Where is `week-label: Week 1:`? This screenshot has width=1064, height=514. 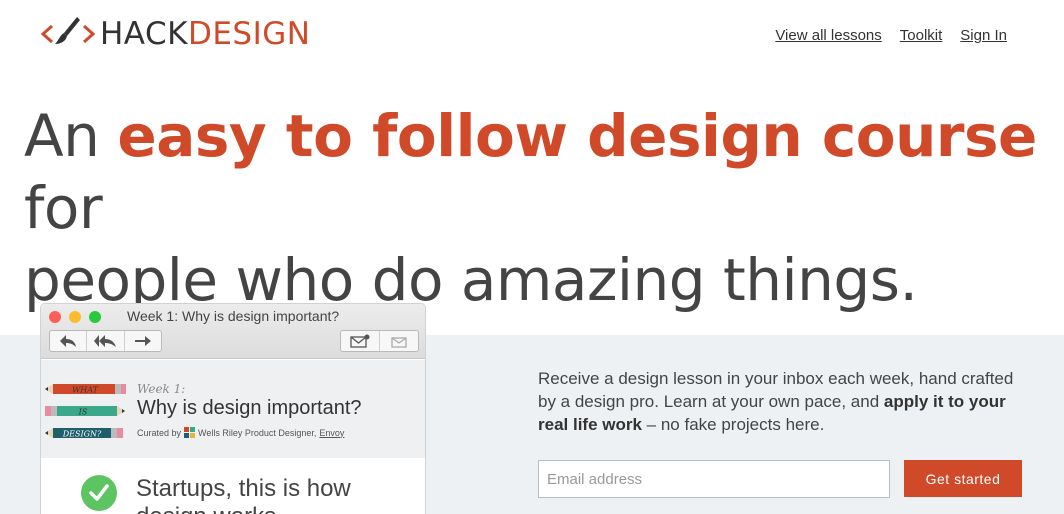
week-label: Week 1: is located at coordinates (161, 389).